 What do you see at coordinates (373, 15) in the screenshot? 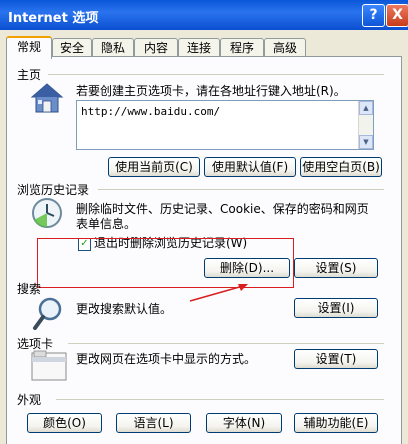
I see `help-button: ?` at bounding box center [373, 15].